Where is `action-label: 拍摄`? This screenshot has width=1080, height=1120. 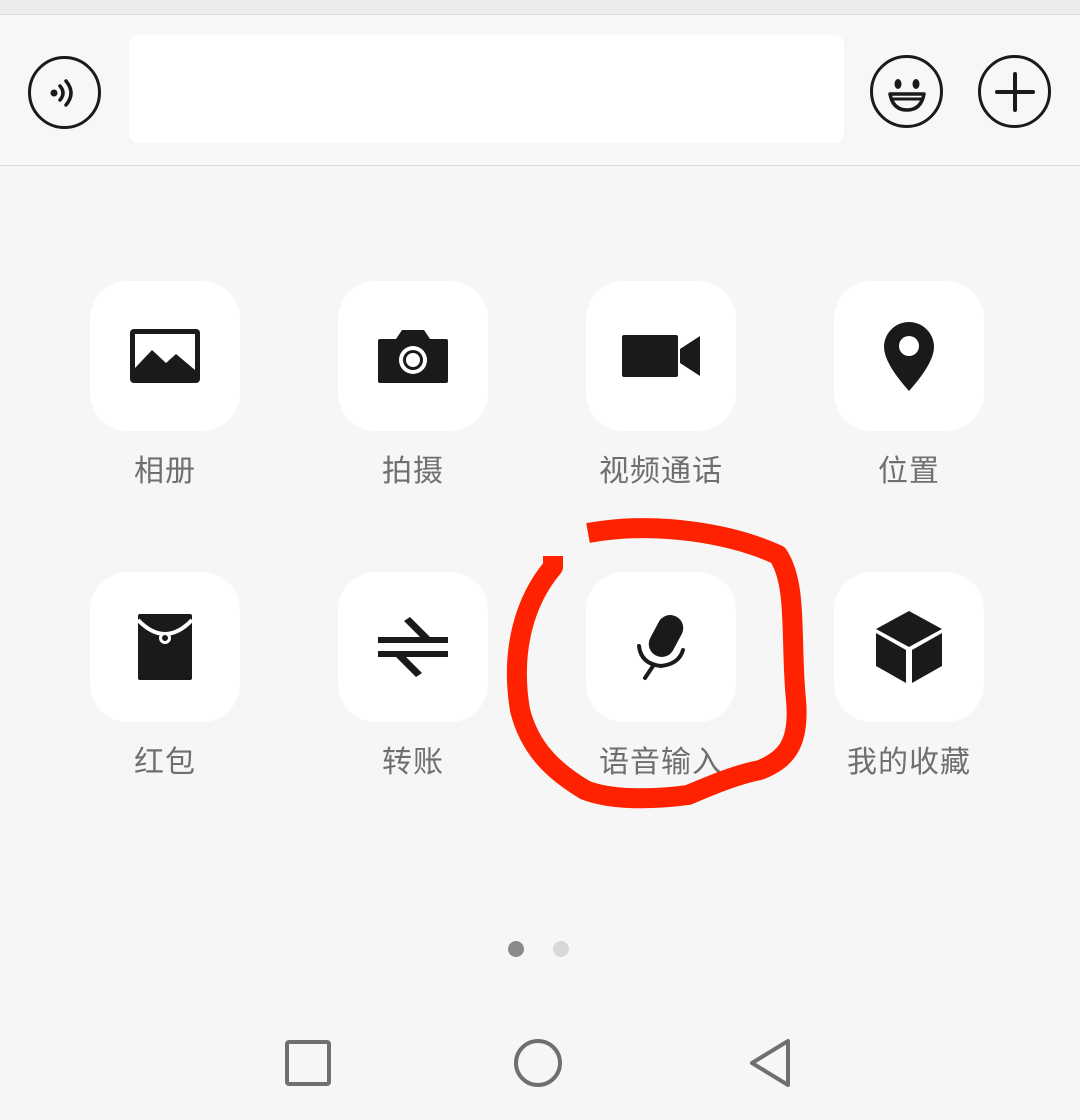
action-label: 拍摄 is located at coordinates (413, 471).